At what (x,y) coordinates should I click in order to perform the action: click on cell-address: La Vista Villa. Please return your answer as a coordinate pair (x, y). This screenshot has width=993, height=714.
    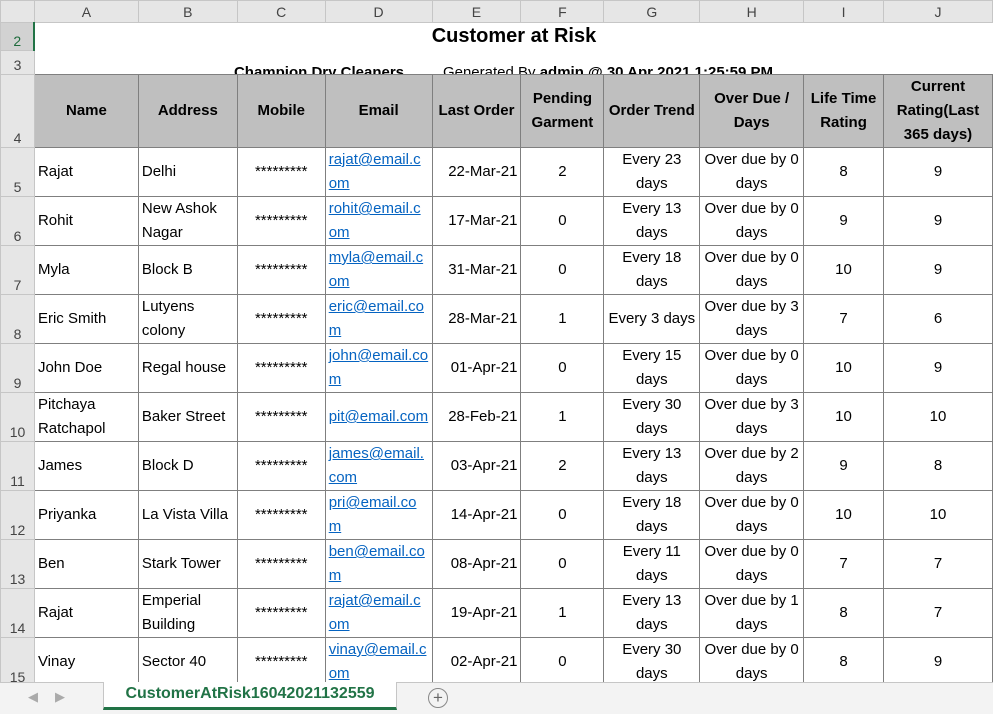
    Looking at the image, I should click on (187, 515).